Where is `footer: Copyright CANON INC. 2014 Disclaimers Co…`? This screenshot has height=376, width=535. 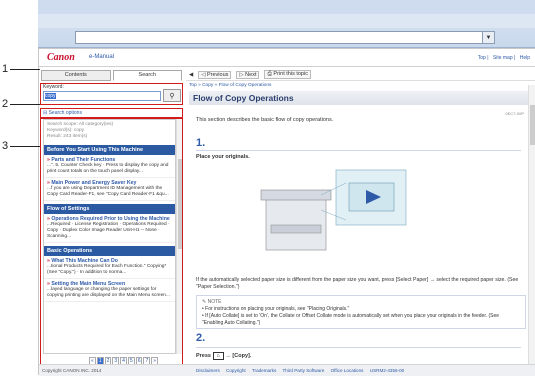
footer: Copyright CANON INC. 2014 Disclaimers Co… is located at coordinates (287, 370).